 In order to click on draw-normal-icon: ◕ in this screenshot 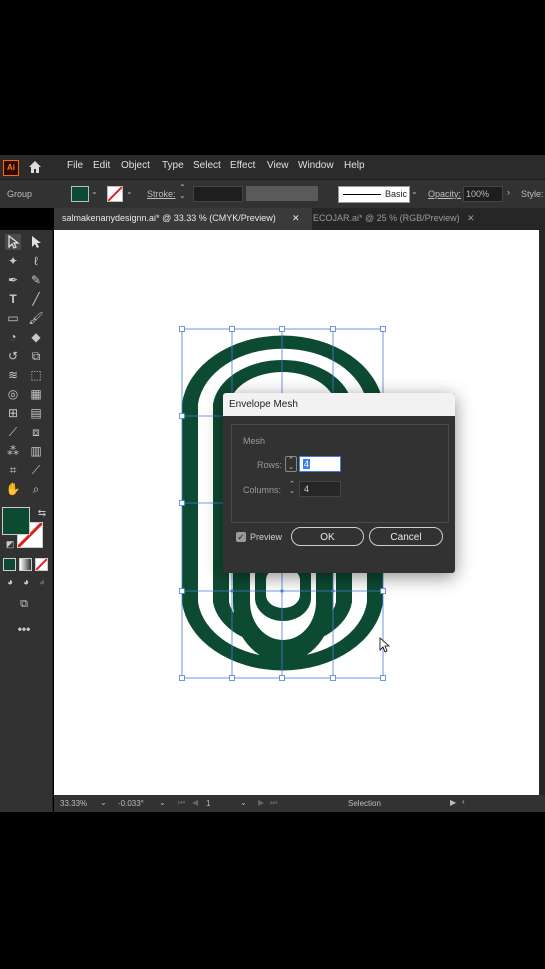, I will do `click(10, 583)`.